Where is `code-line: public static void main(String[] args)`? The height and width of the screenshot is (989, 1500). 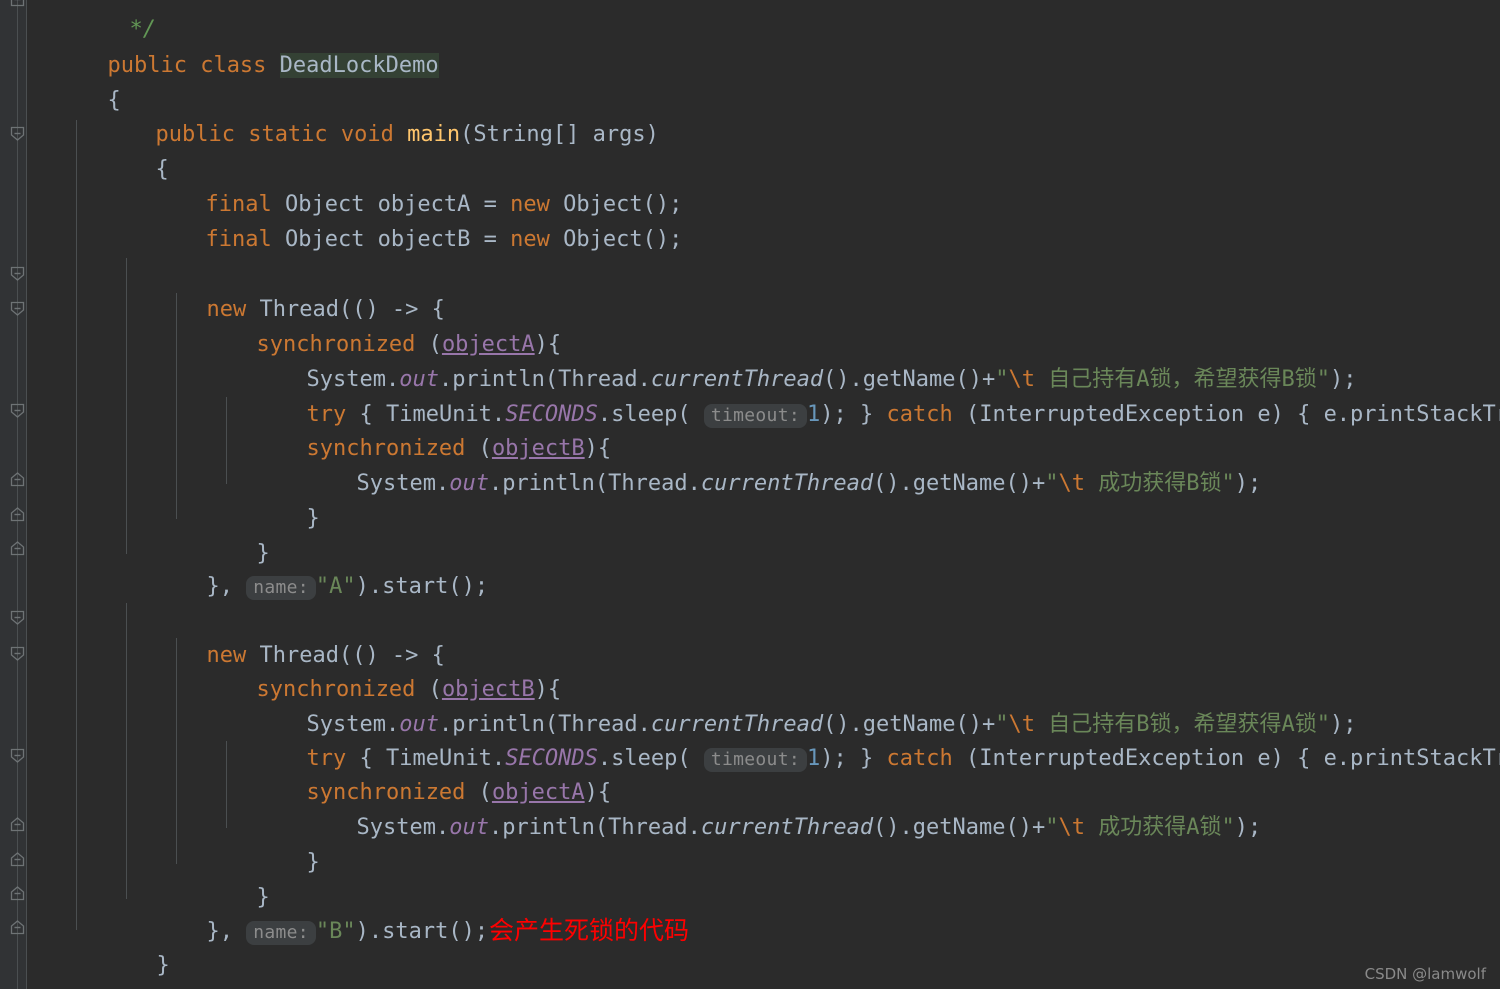 code-line: public static void main(String[] args) is located at coordinates (367, 115).